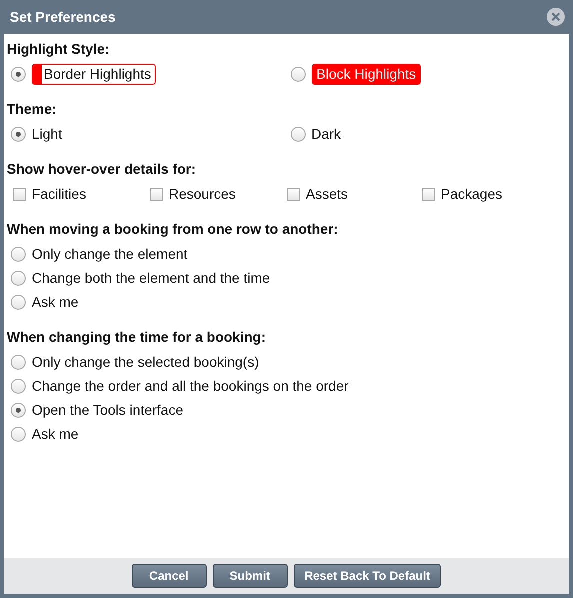 The image size is (573, 598). Describe the element at coordinates (202, 194) in the screenshot. I see `option-label: Resources` at that location.